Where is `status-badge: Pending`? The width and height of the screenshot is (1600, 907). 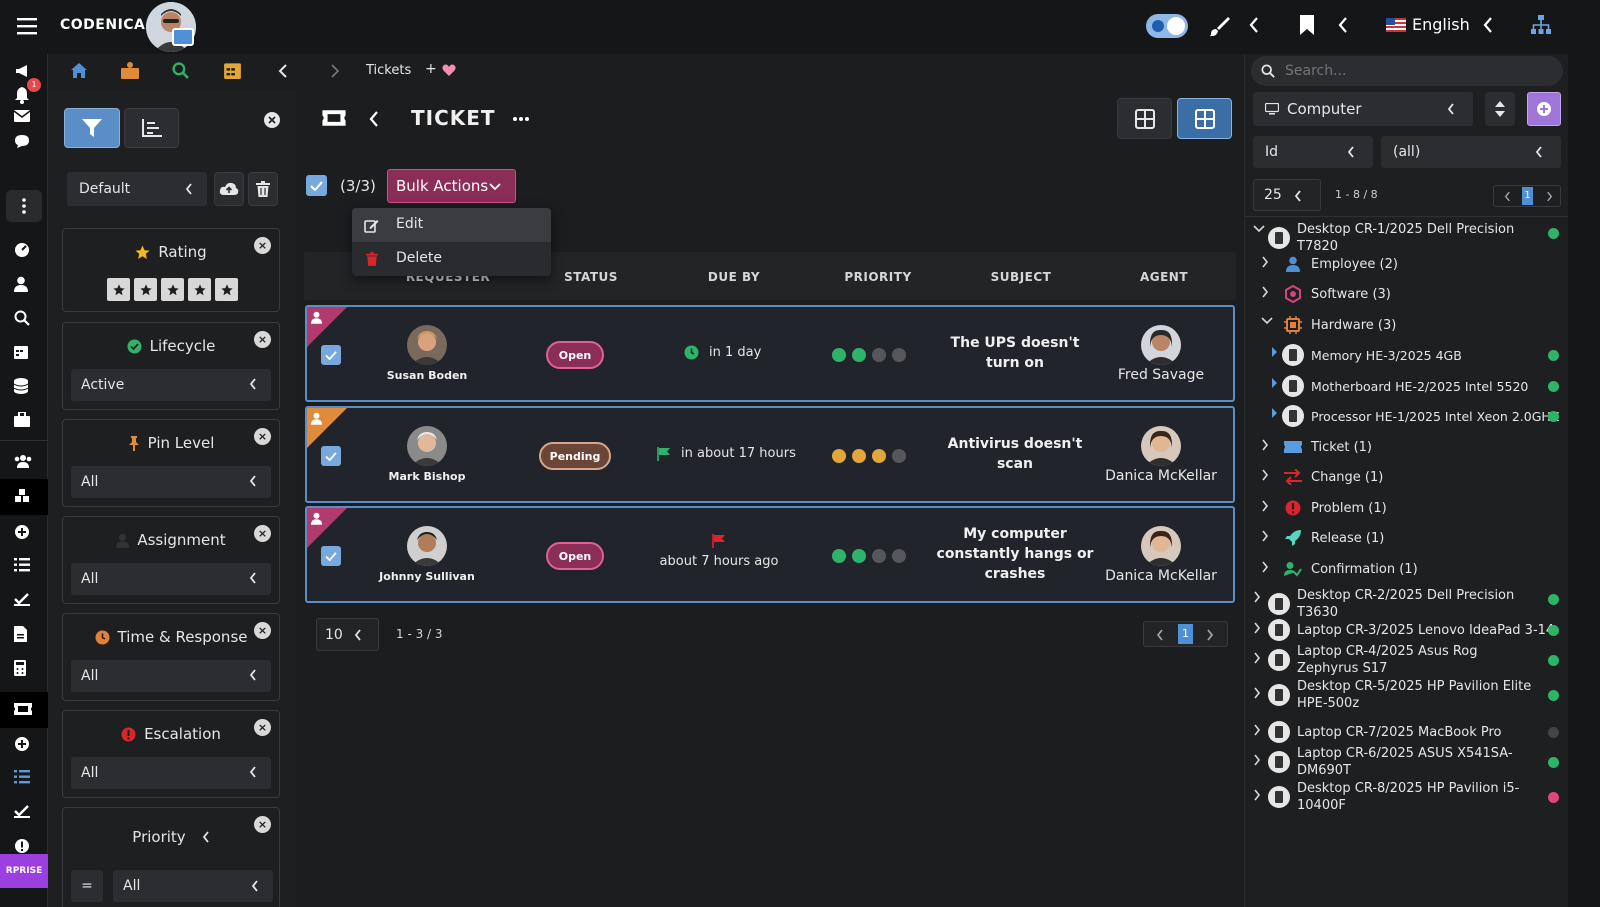
status-badge: Pending is located at coordinates (575, 456).